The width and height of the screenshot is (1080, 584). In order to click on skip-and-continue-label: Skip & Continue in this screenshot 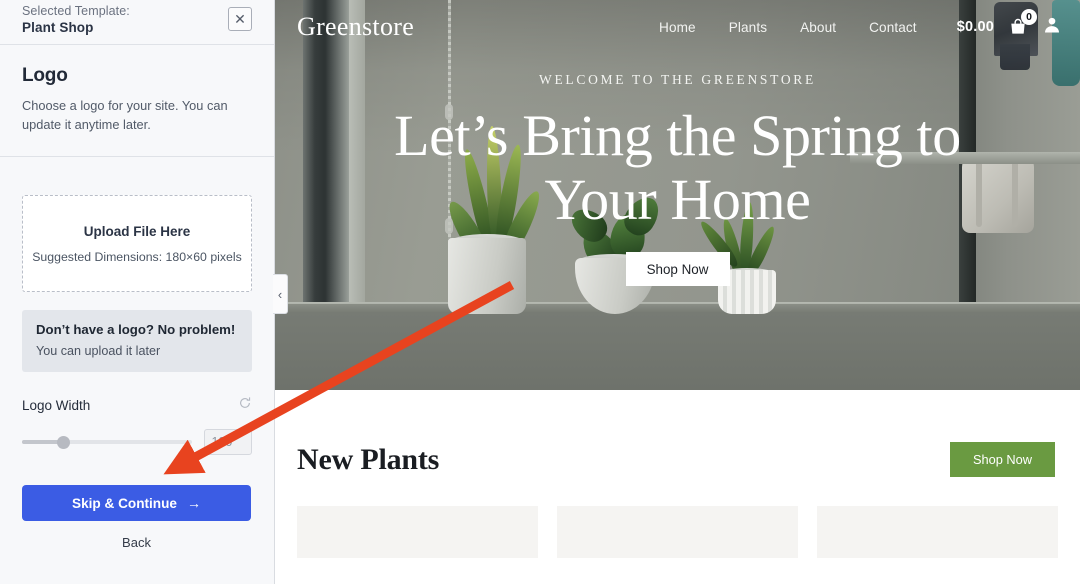, I will do `click(124, 503)`.